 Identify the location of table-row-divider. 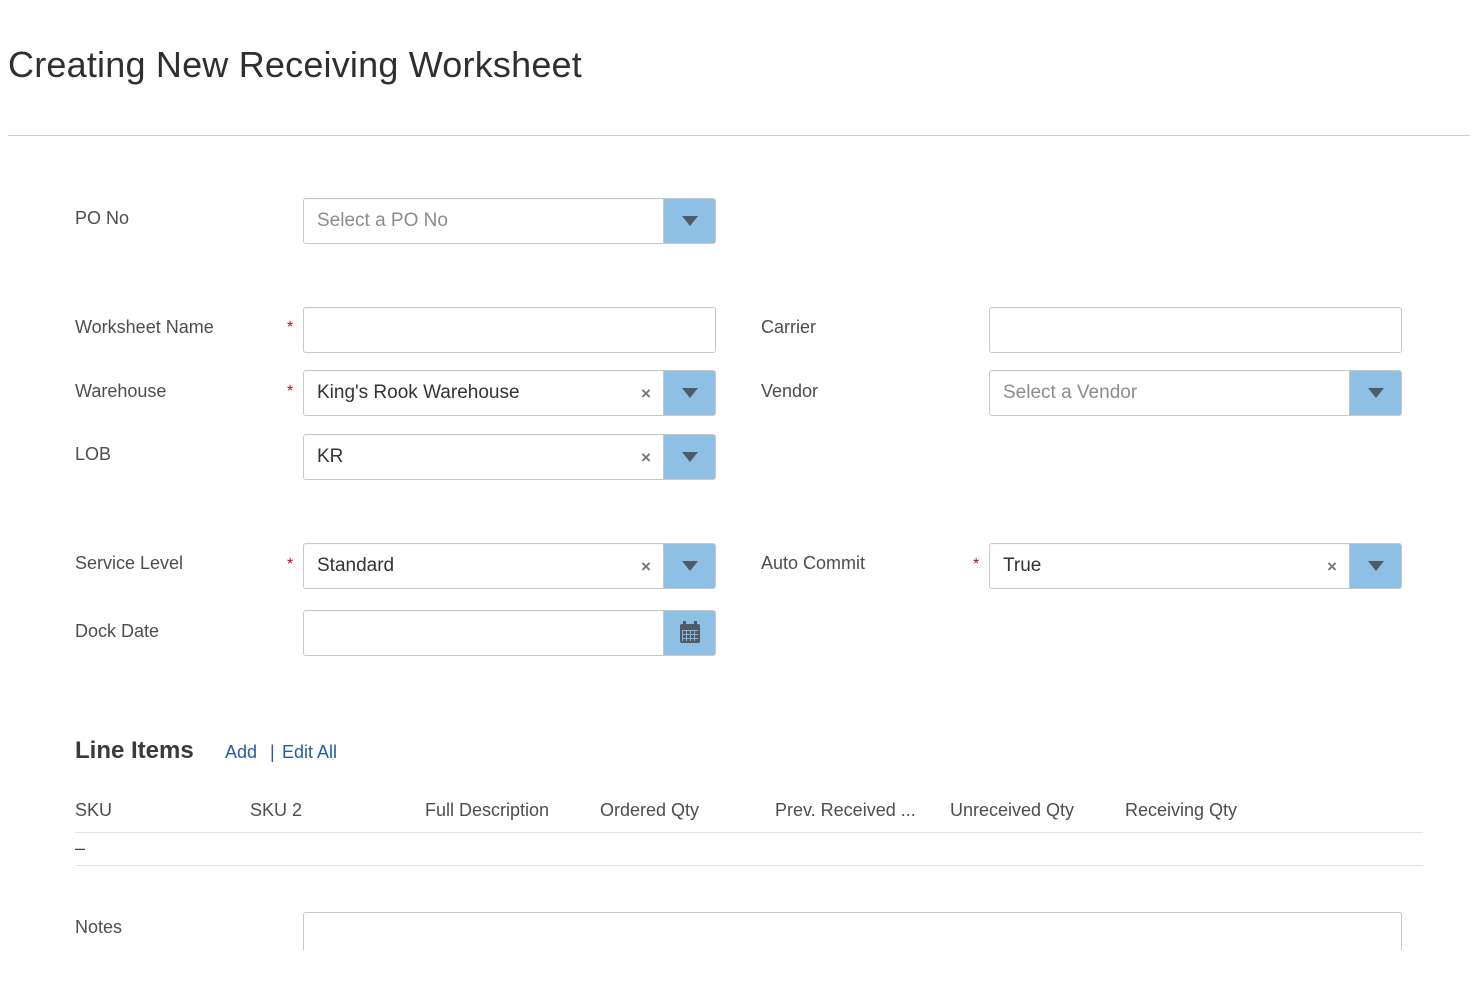
(749, 865).